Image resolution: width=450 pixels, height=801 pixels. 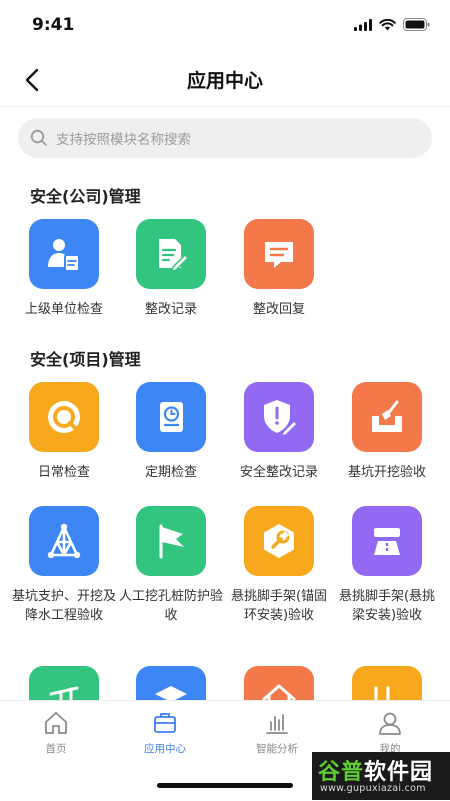 What do you see at coordinates (171, 417) in the screenshot?
I see `clock-notebook-icon` at bounding box center [171, 417].